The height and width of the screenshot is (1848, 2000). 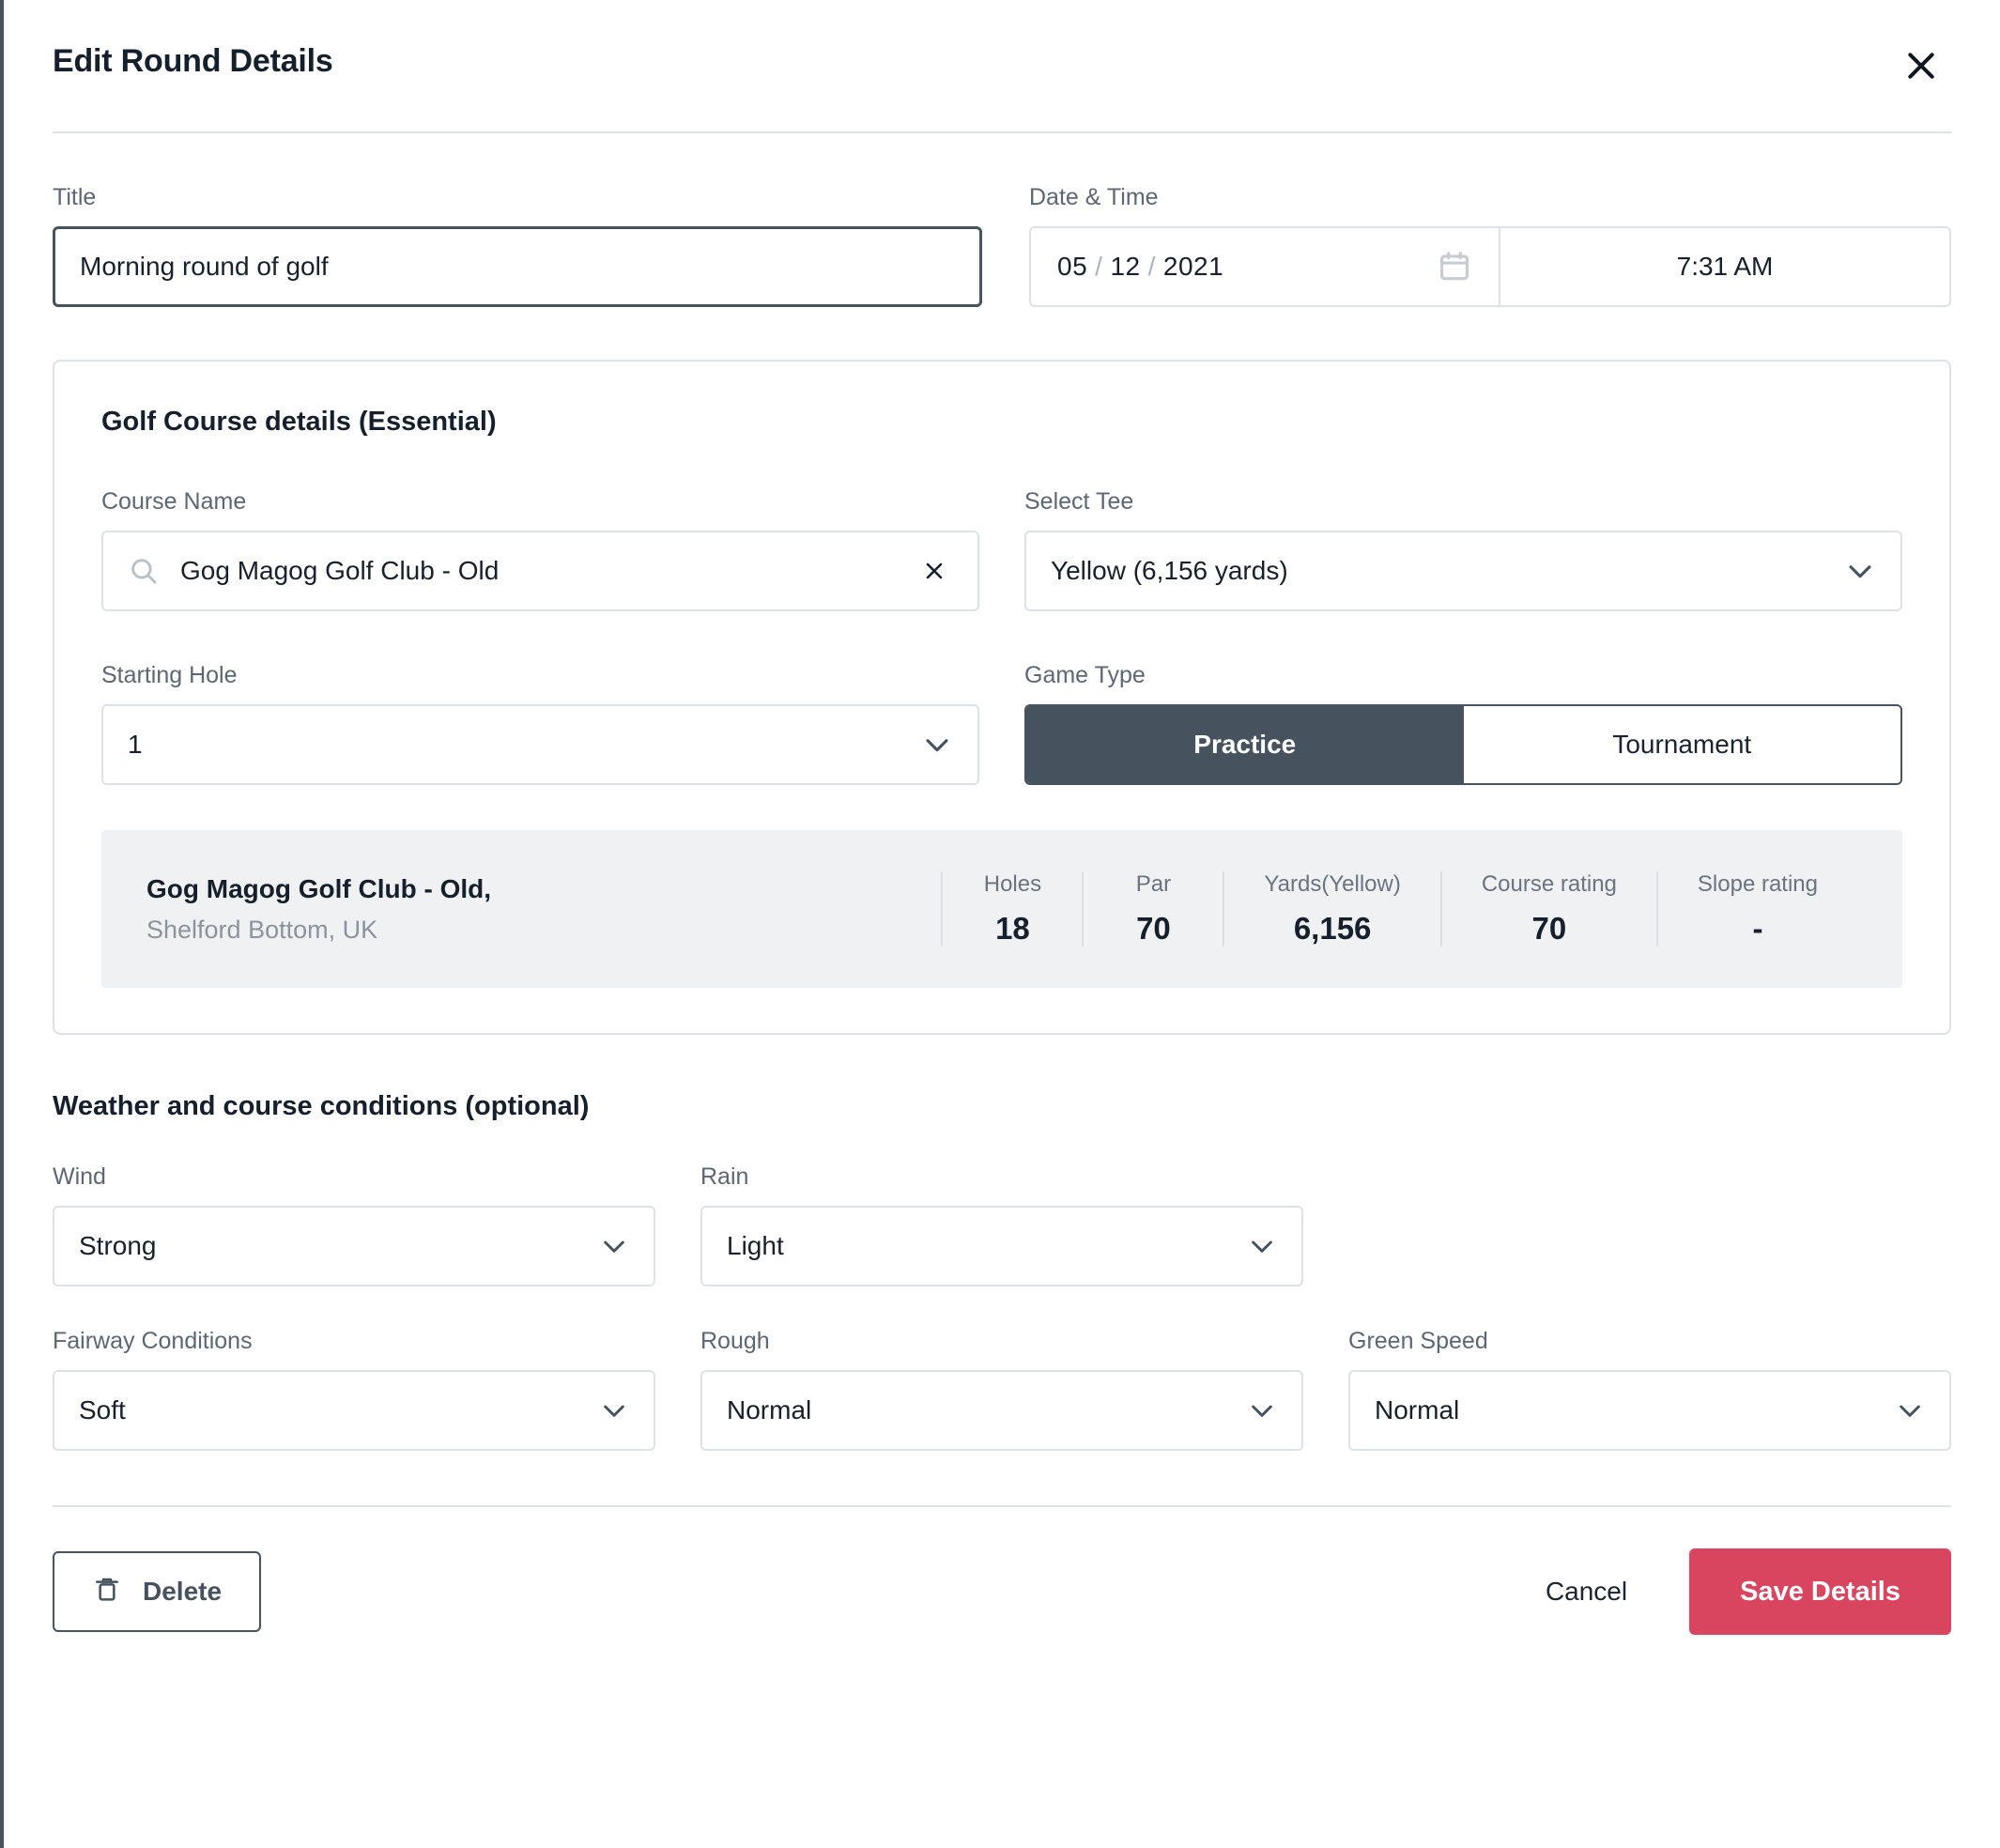 What do you see at coordinates (1011, 909) in the screenshot?
I see `stat-holes: Holes 18` at bounding box center [1011, 909].